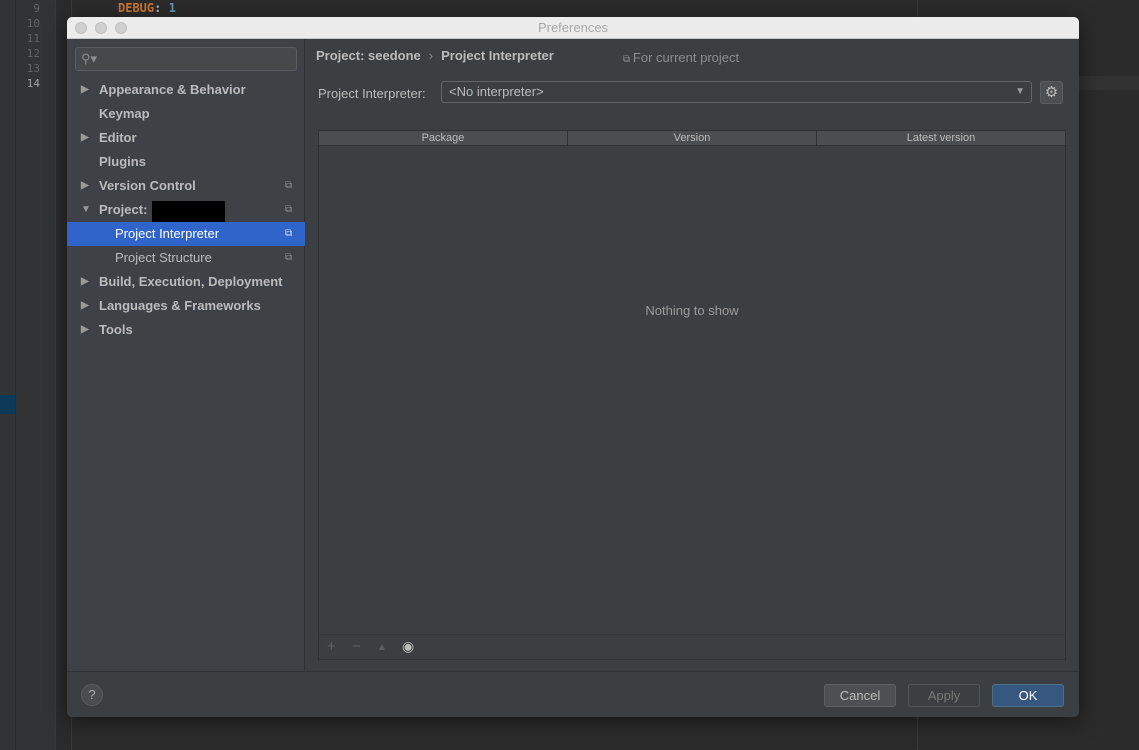  I want to click on breadcrumb: Project: seedone › Project Interpreter, so click(435, 55).